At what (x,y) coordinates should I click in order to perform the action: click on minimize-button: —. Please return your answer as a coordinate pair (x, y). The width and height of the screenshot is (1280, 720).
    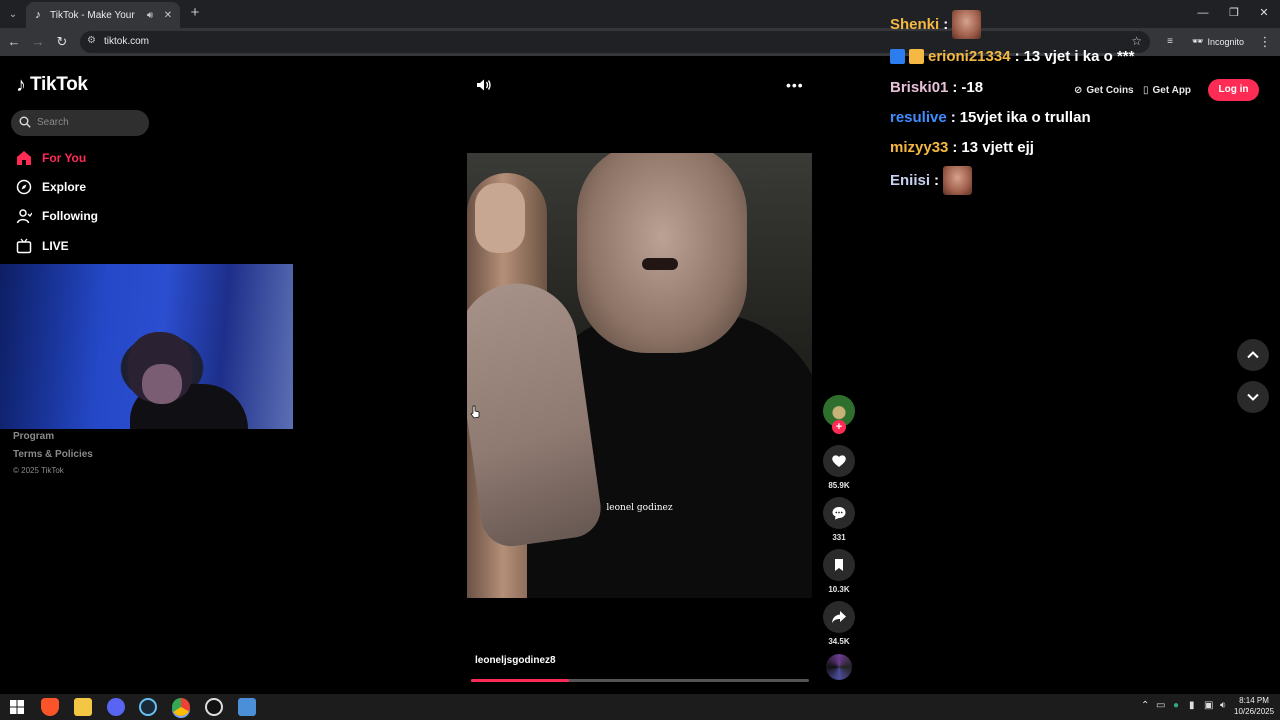
    Looking at the image, I should click on (1203, 13).